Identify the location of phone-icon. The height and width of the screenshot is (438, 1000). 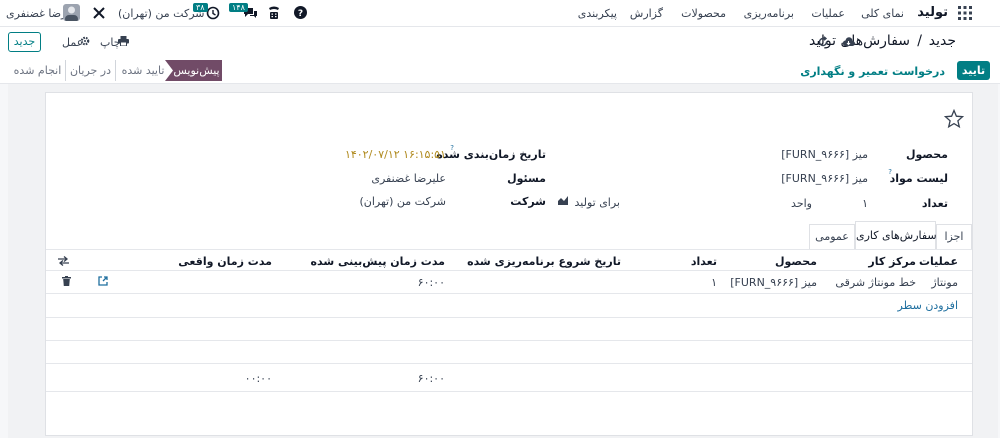
(274, 13).